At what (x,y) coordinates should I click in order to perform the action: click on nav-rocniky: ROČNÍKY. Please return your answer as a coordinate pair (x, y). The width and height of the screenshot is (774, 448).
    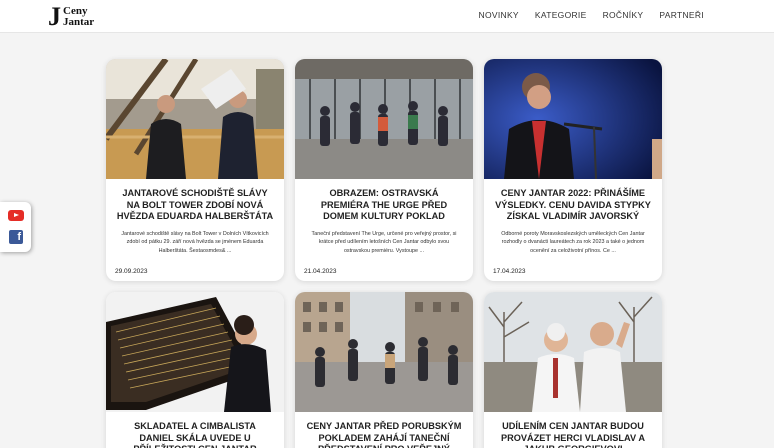
    Looking at the image, I should click on (623, 15).